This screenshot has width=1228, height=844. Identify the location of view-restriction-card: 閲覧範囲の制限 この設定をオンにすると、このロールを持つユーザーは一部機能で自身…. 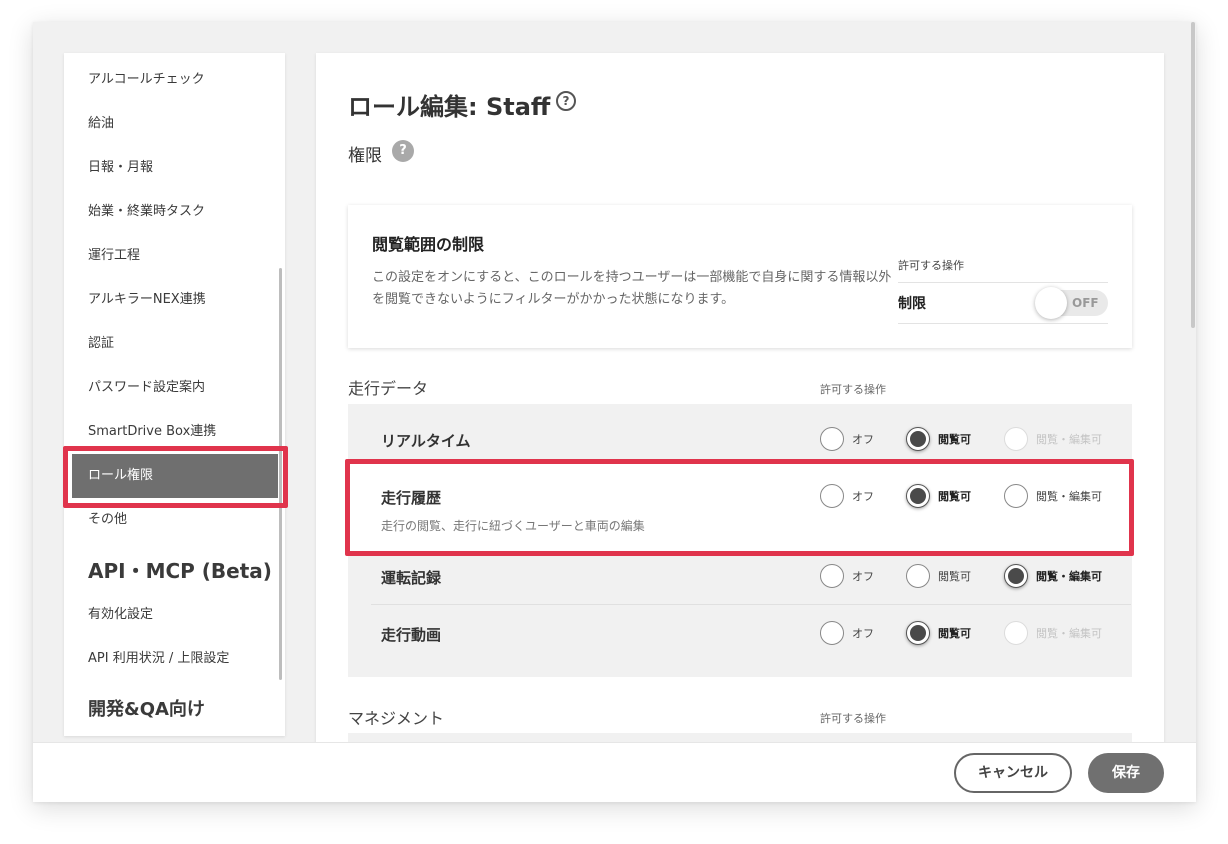
(740, 276).